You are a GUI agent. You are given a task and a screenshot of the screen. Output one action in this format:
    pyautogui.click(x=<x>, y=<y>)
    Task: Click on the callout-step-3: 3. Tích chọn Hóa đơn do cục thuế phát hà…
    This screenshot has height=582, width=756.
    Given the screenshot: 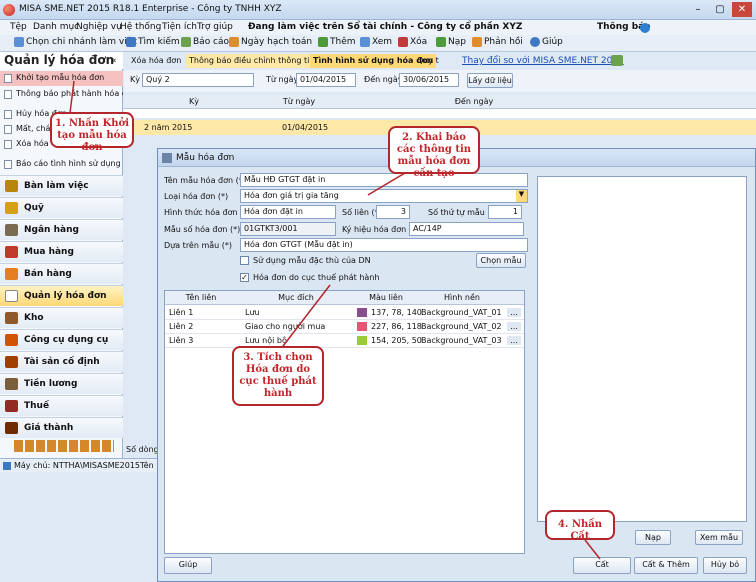 What is the action you would take?
    pyautogui.click(x=278, y=376)
    